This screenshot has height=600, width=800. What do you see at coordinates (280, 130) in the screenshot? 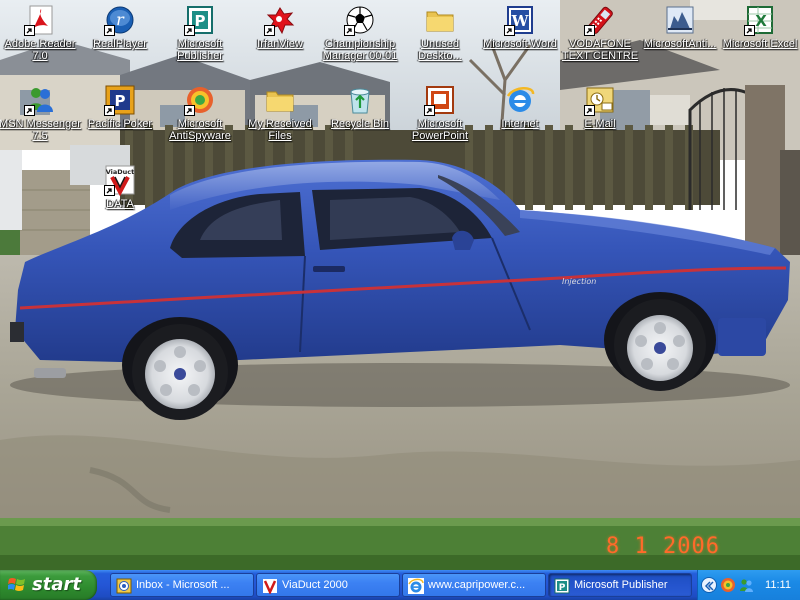
I see `desktop-icon-label: My Received Files` at bounding box center [280, 130].